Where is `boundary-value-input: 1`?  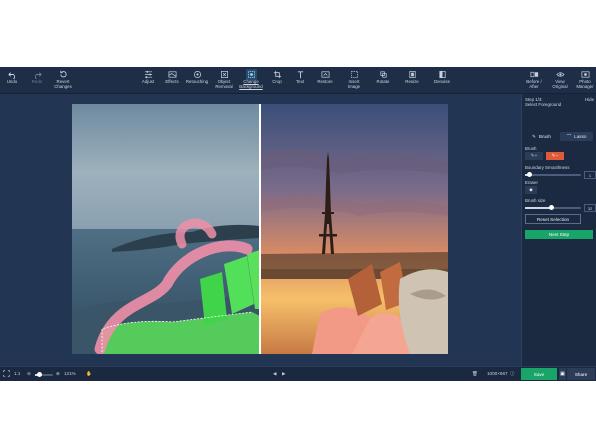 boundary-value-input: 1 is located at coordinates (590, 175).